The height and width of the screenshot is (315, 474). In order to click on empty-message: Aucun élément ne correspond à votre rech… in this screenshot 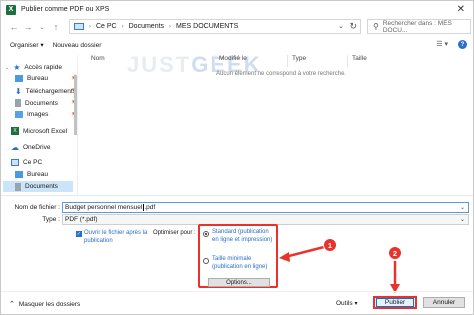, I will do `click(281, 74)`.